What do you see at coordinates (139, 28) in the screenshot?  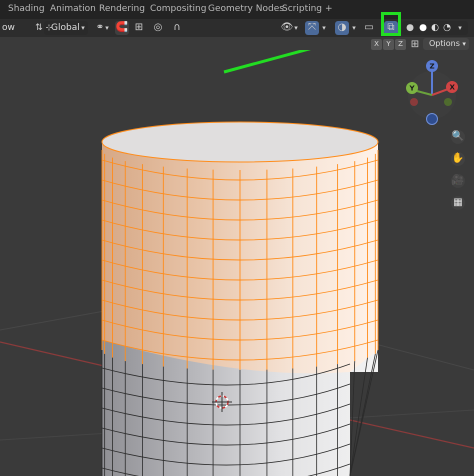 I see `snap-target-icon: ⊞` at bounding box center [139, 28].